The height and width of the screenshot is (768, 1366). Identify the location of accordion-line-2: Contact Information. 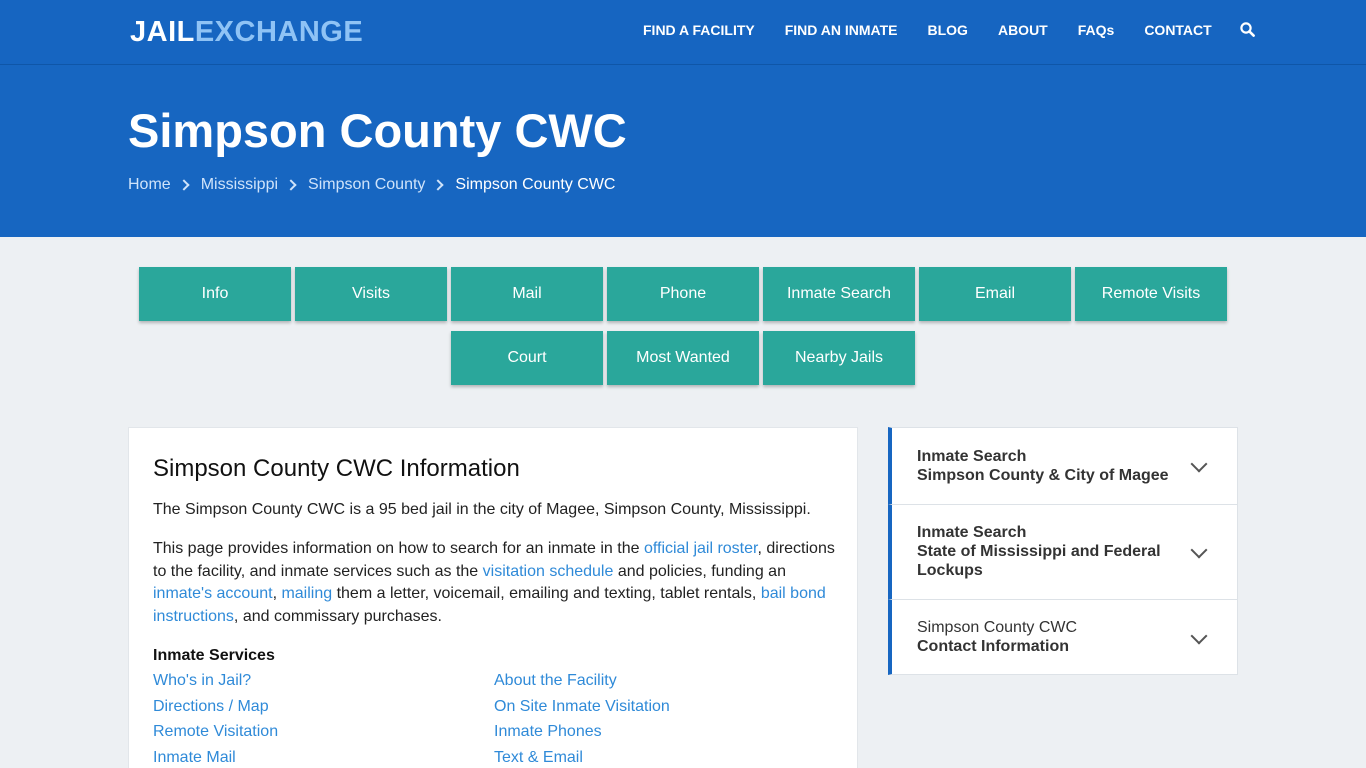
(993, 646).